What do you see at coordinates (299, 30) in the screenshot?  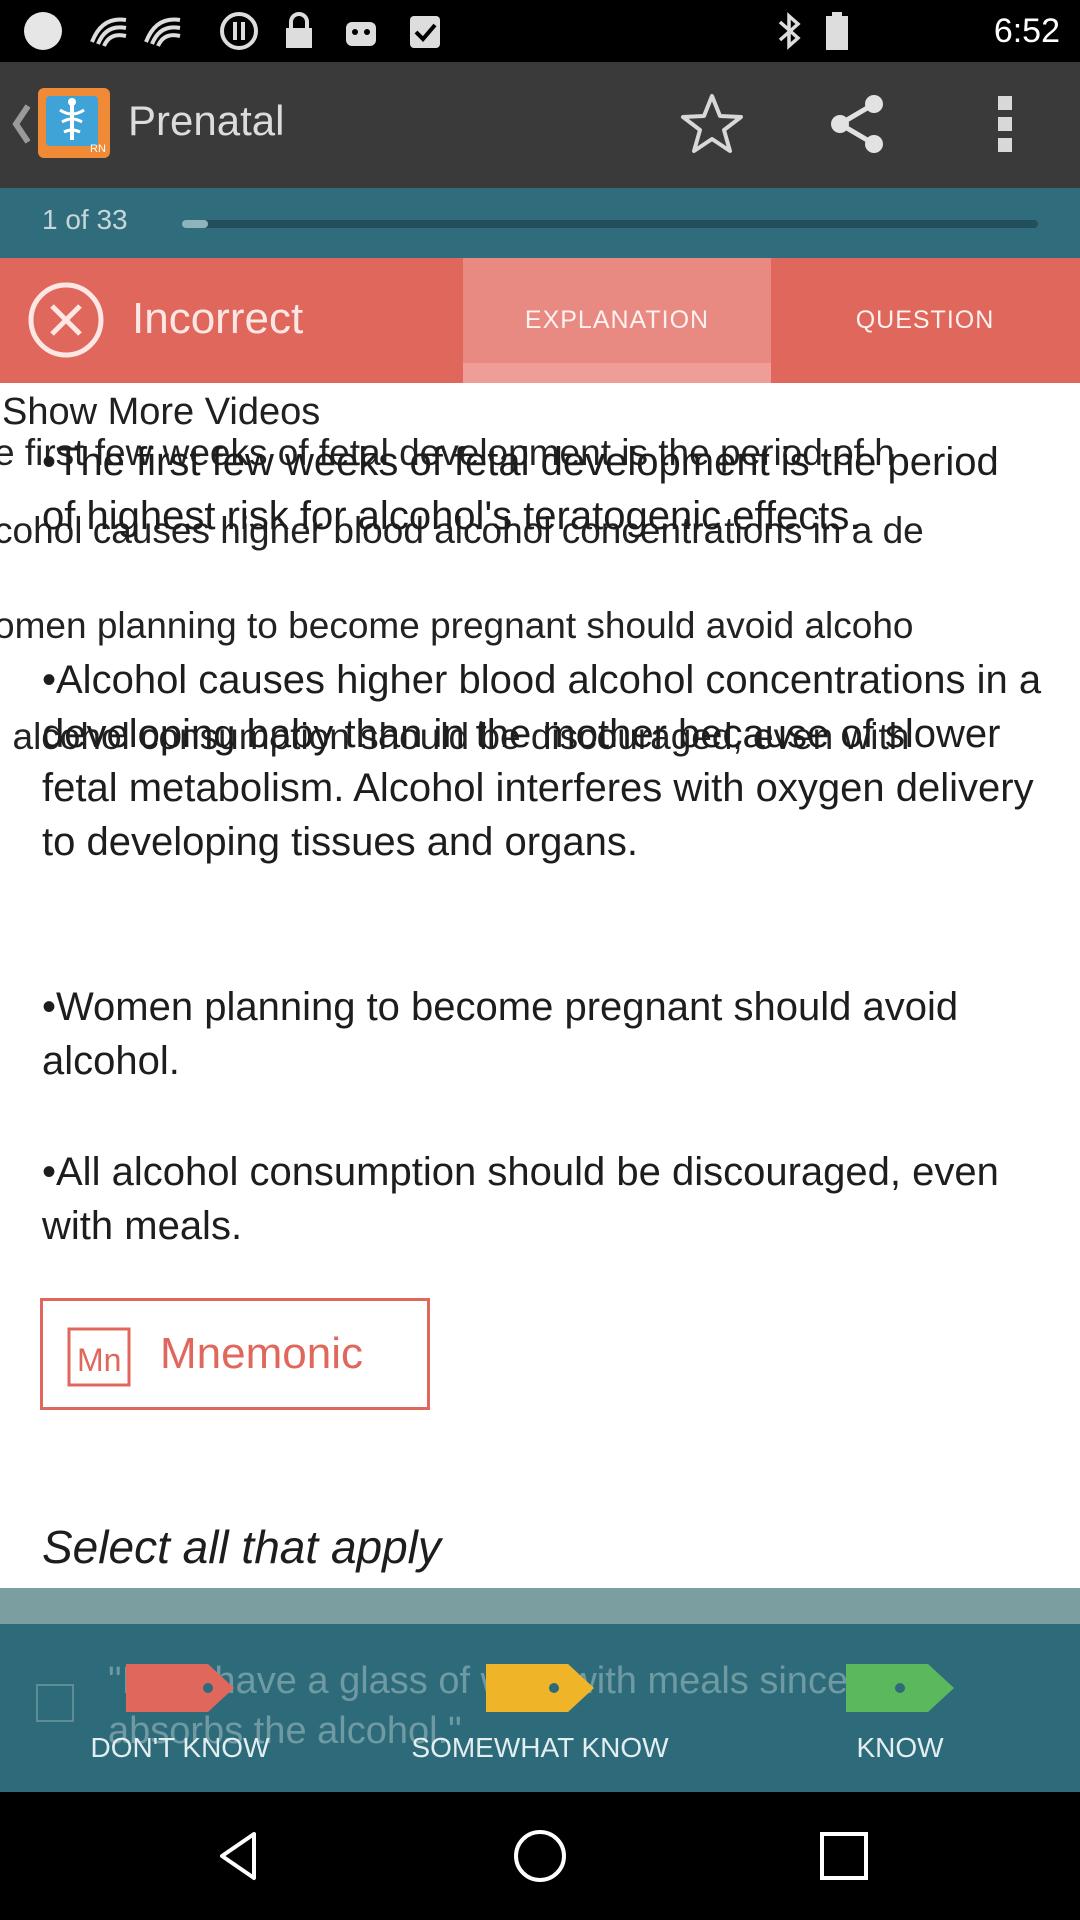 I see `lock-icon` at bounding box center [299, 30].